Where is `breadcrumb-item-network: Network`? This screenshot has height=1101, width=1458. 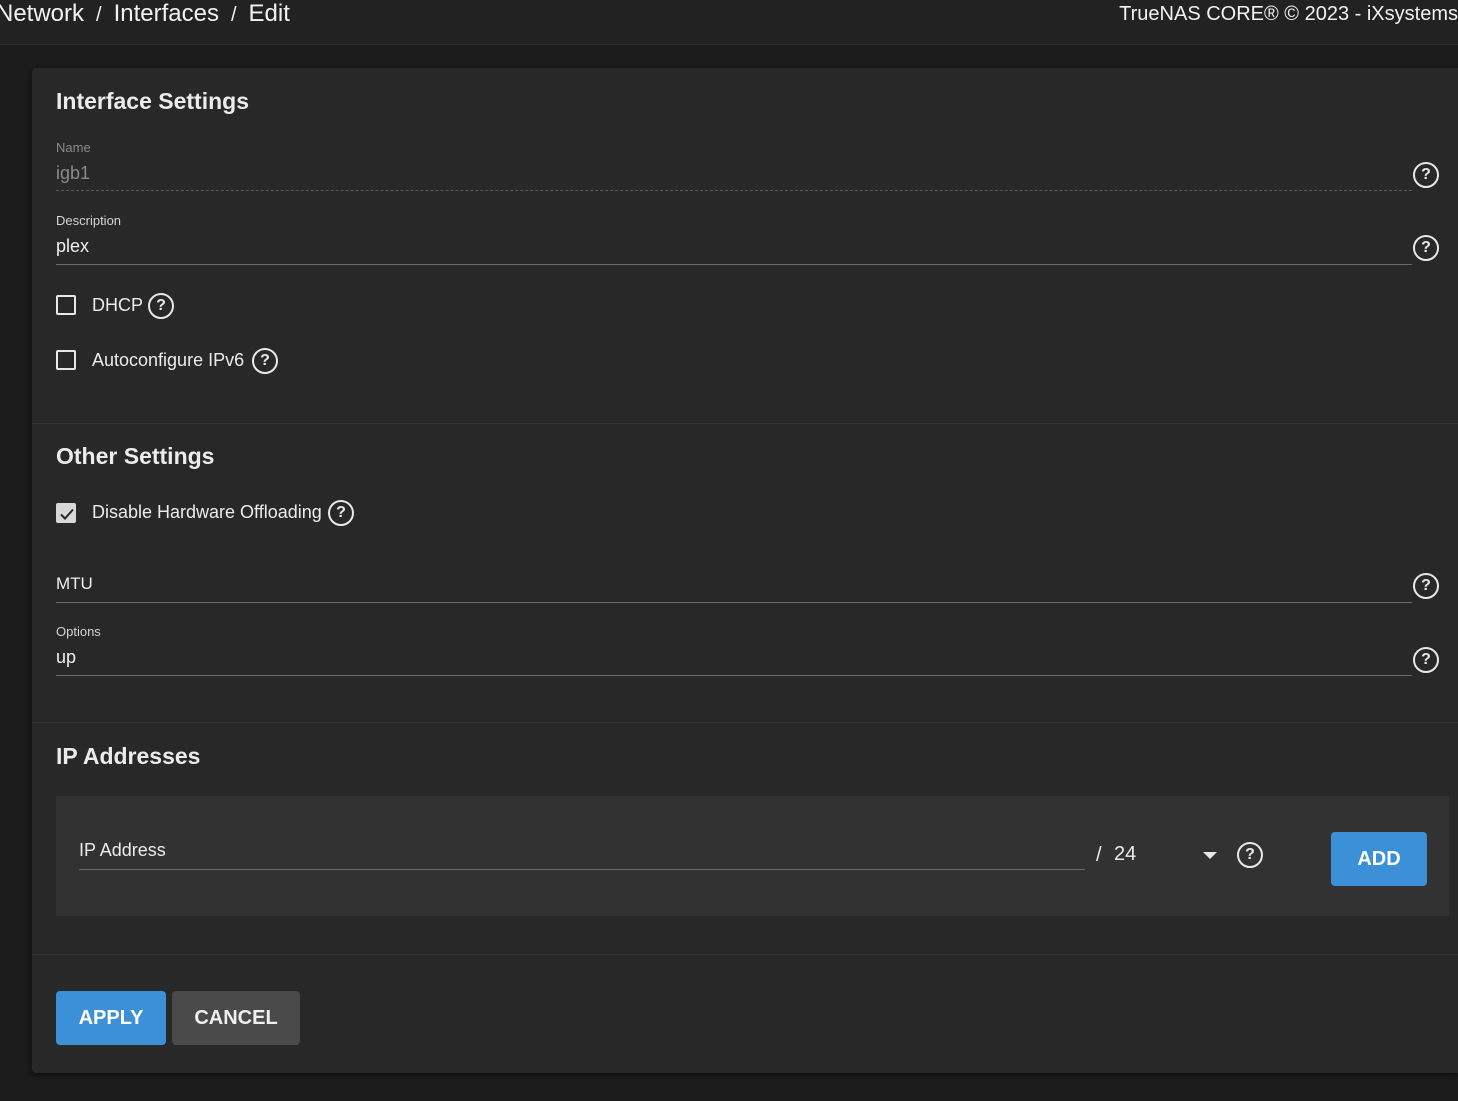 breadcrumb-item-network: Network is located at coordinates (42, 13).